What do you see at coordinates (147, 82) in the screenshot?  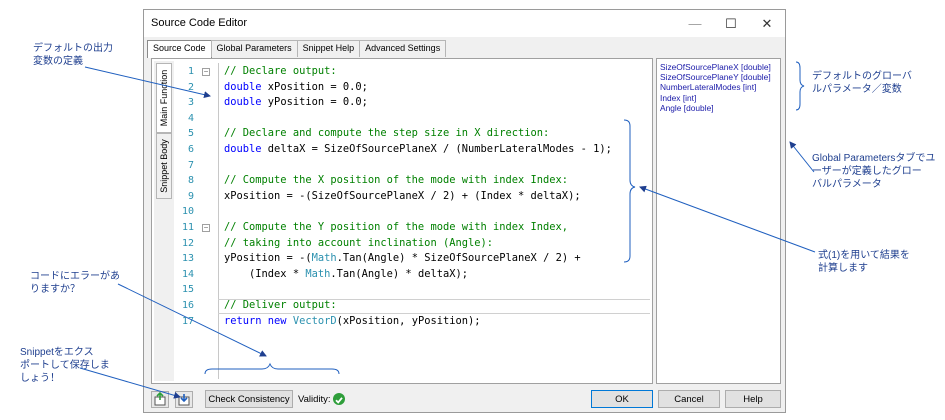 I see `arrow-default-output` at bounding box center [147, 82].